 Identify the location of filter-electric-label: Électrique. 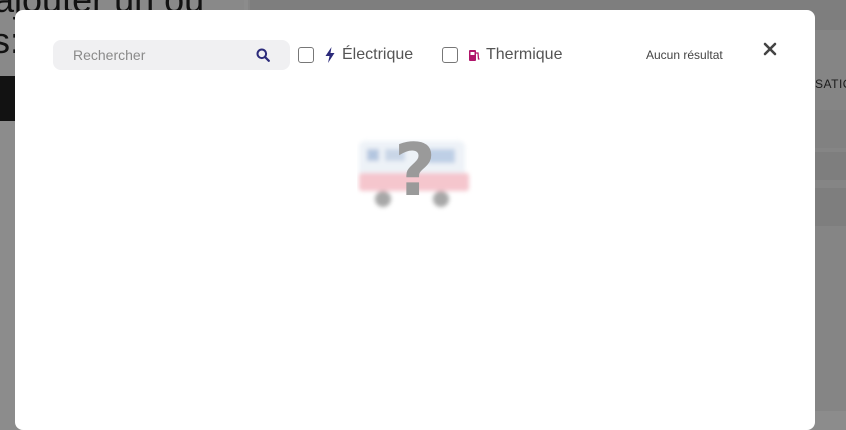
(378, 54).